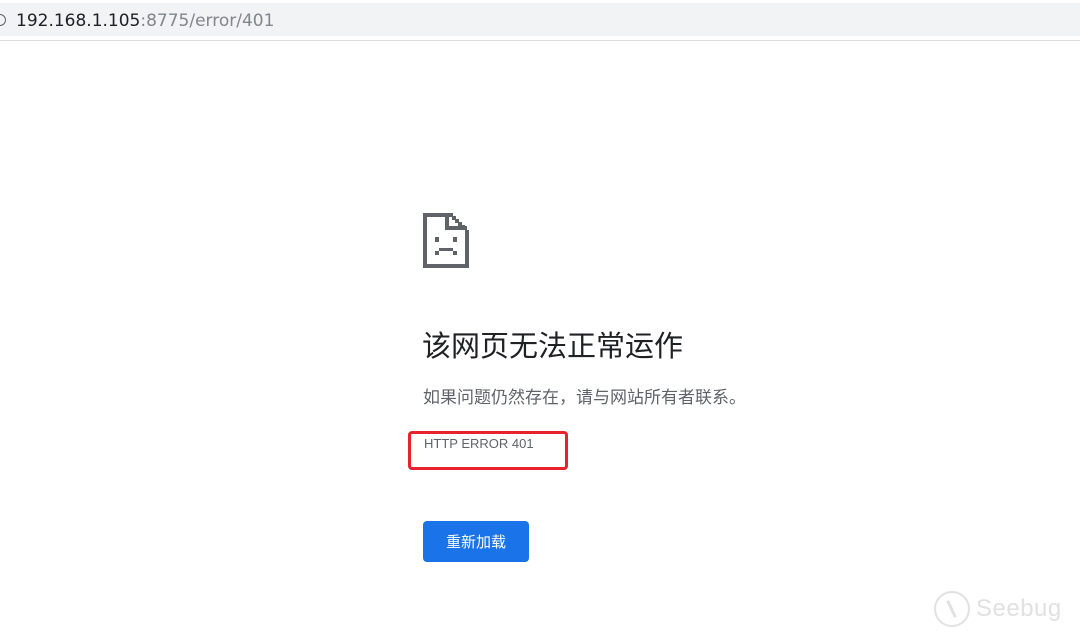 This screenshot has height=637, width=1080. I want to click on seebug-logo-icon, so click(952, 609).